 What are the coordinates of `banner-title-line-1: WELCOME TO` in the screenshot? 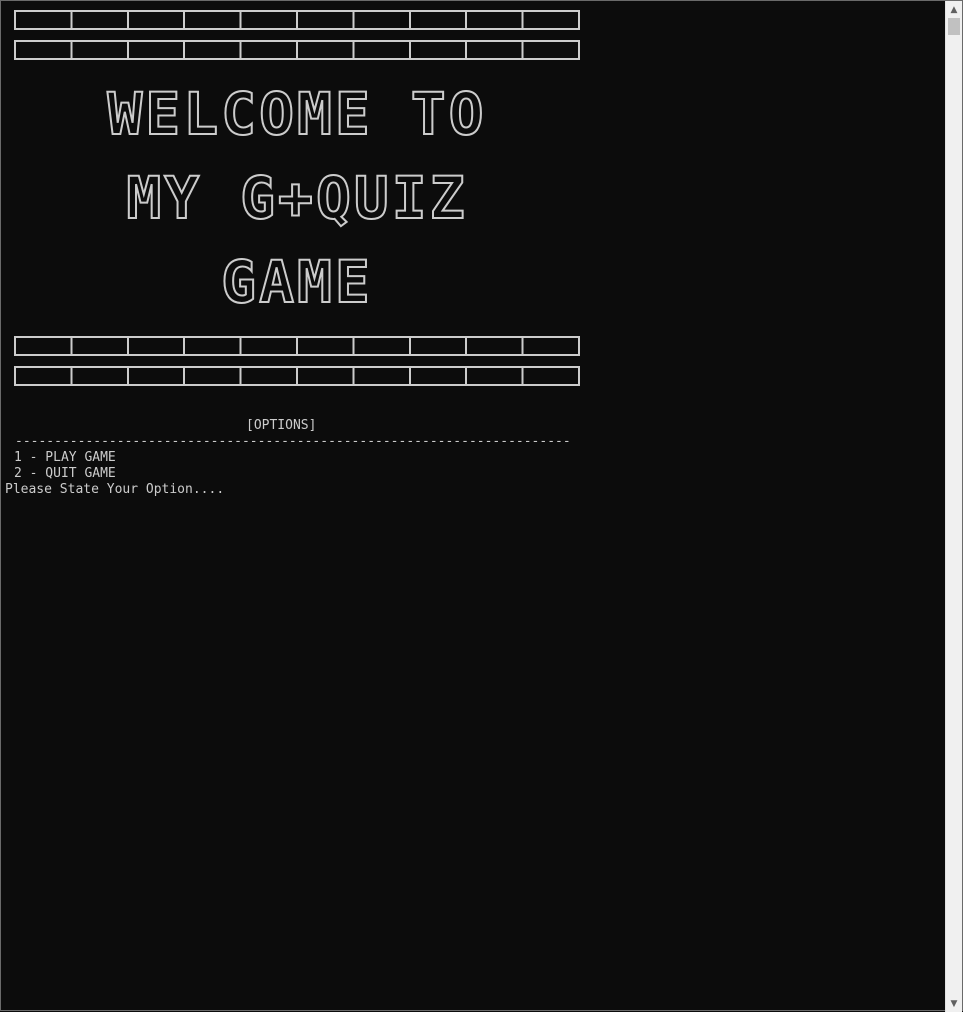 It's located at (296, 114).